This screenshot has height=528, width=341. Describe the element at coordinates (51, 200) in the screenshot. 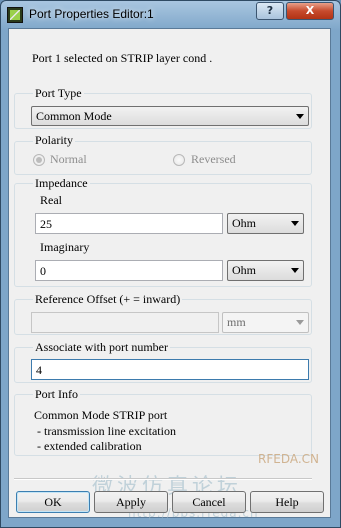

I see `real-label: Real` at that location.